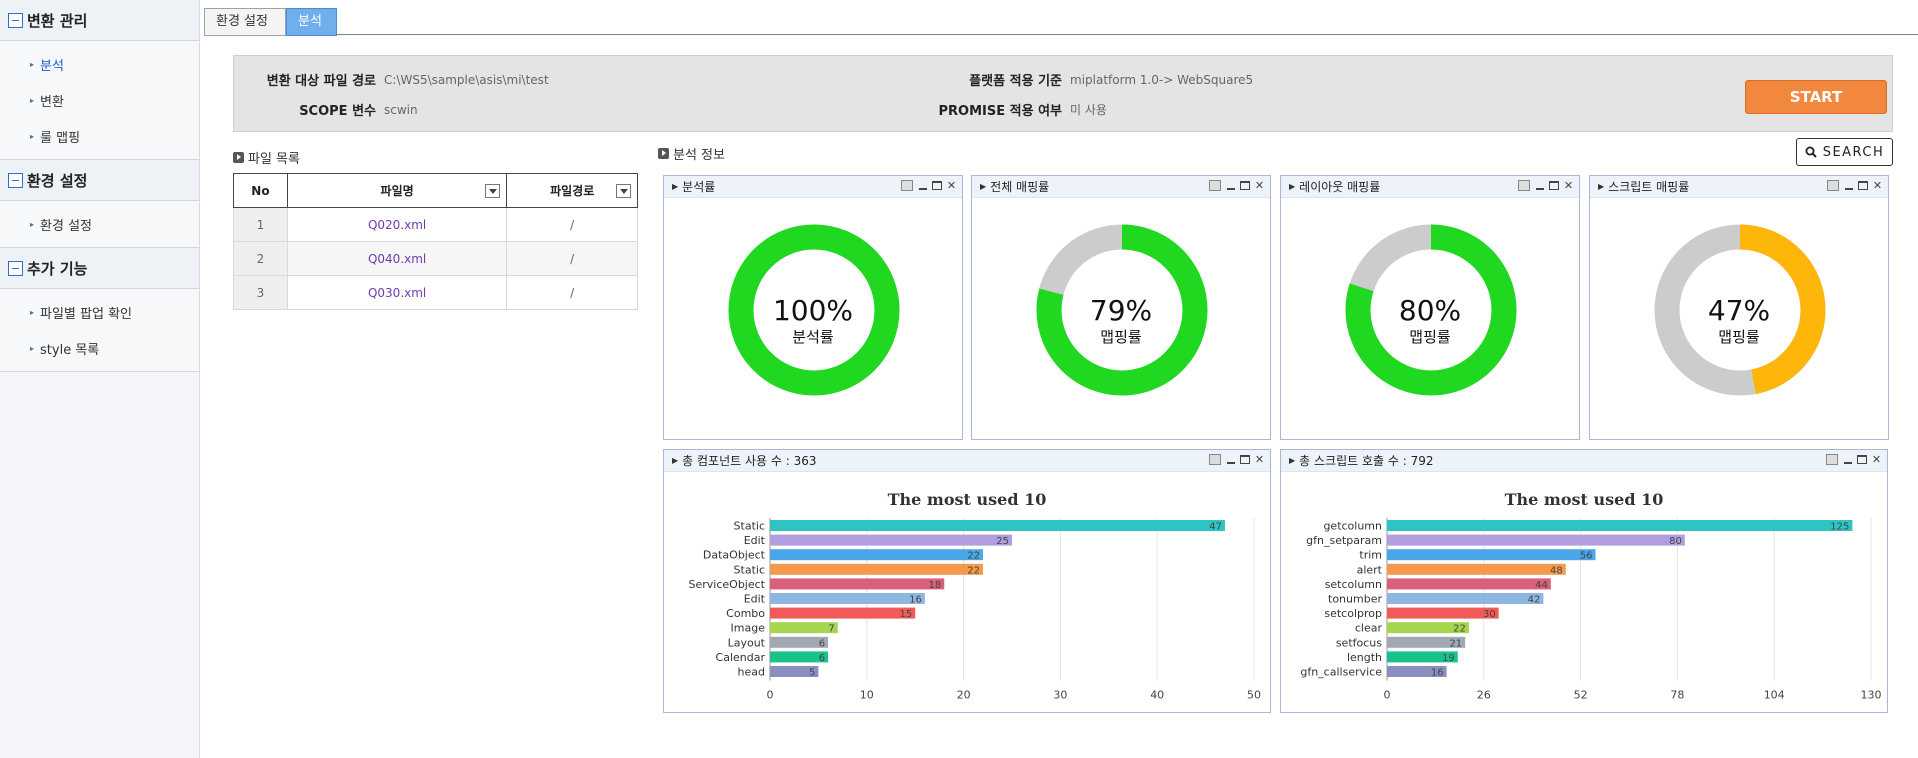 This screenshot has height=758, width=1918. I want to click on category-label: head, so click(751, 672).